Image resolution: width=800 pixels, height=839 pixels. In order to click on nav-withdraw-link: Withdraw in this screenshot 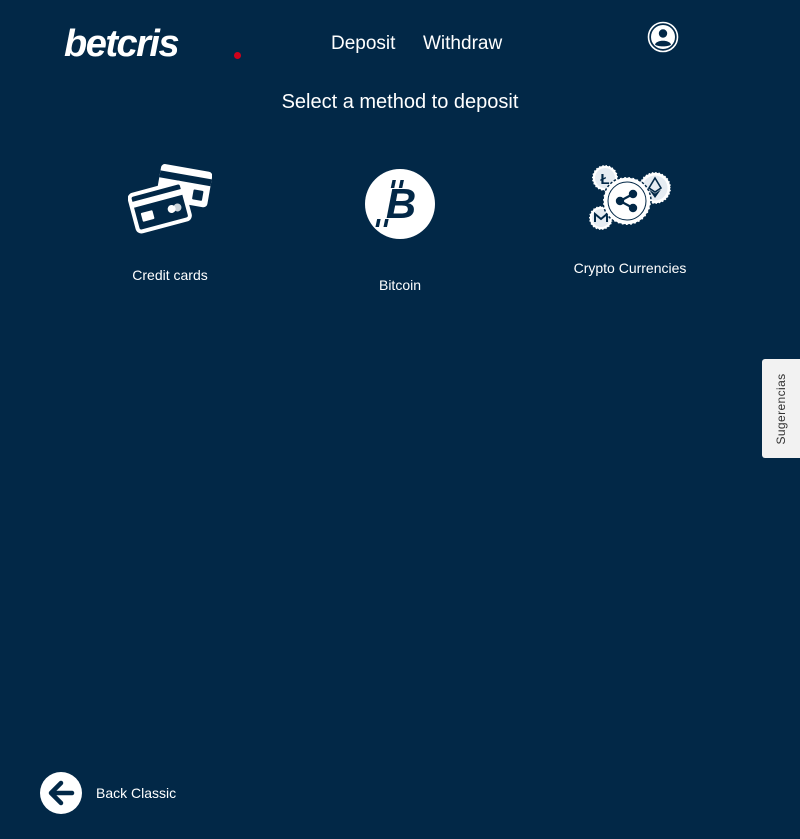, I will do `click(462, 44)`.